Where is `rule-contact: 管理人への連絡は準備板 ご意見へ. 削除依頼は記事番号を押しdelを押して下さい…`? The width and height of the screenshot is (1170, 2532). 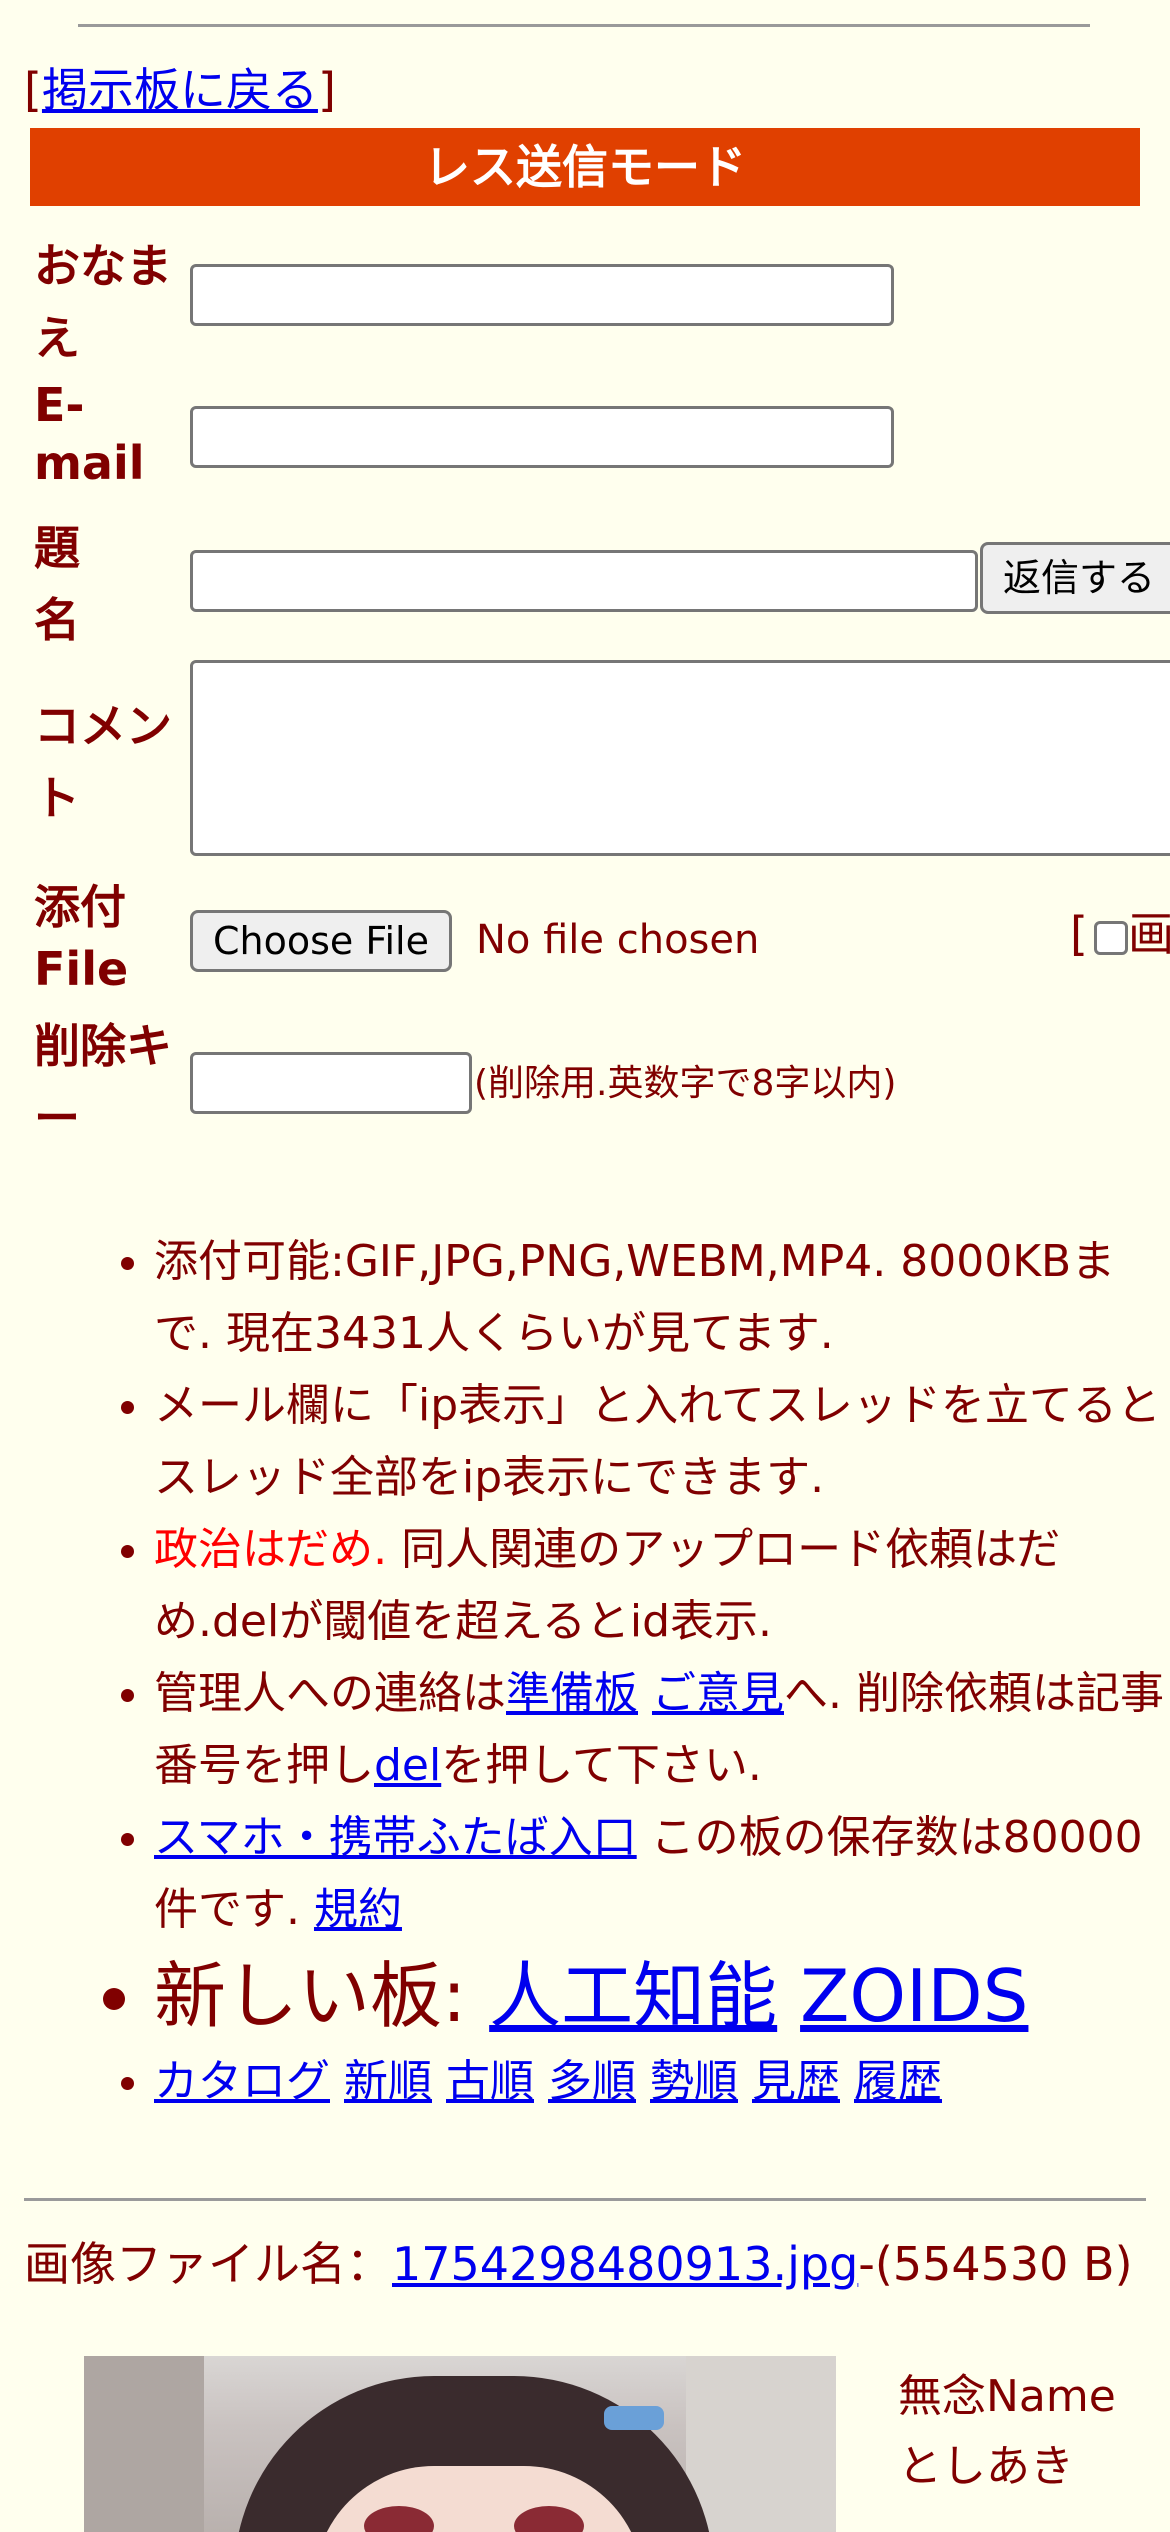 rule-contact: 管理人への連絡は準備板 ご意見へ. 削除依頼は記事番号を押しdelを押して下さい… is located at coordinates (659, 1730).